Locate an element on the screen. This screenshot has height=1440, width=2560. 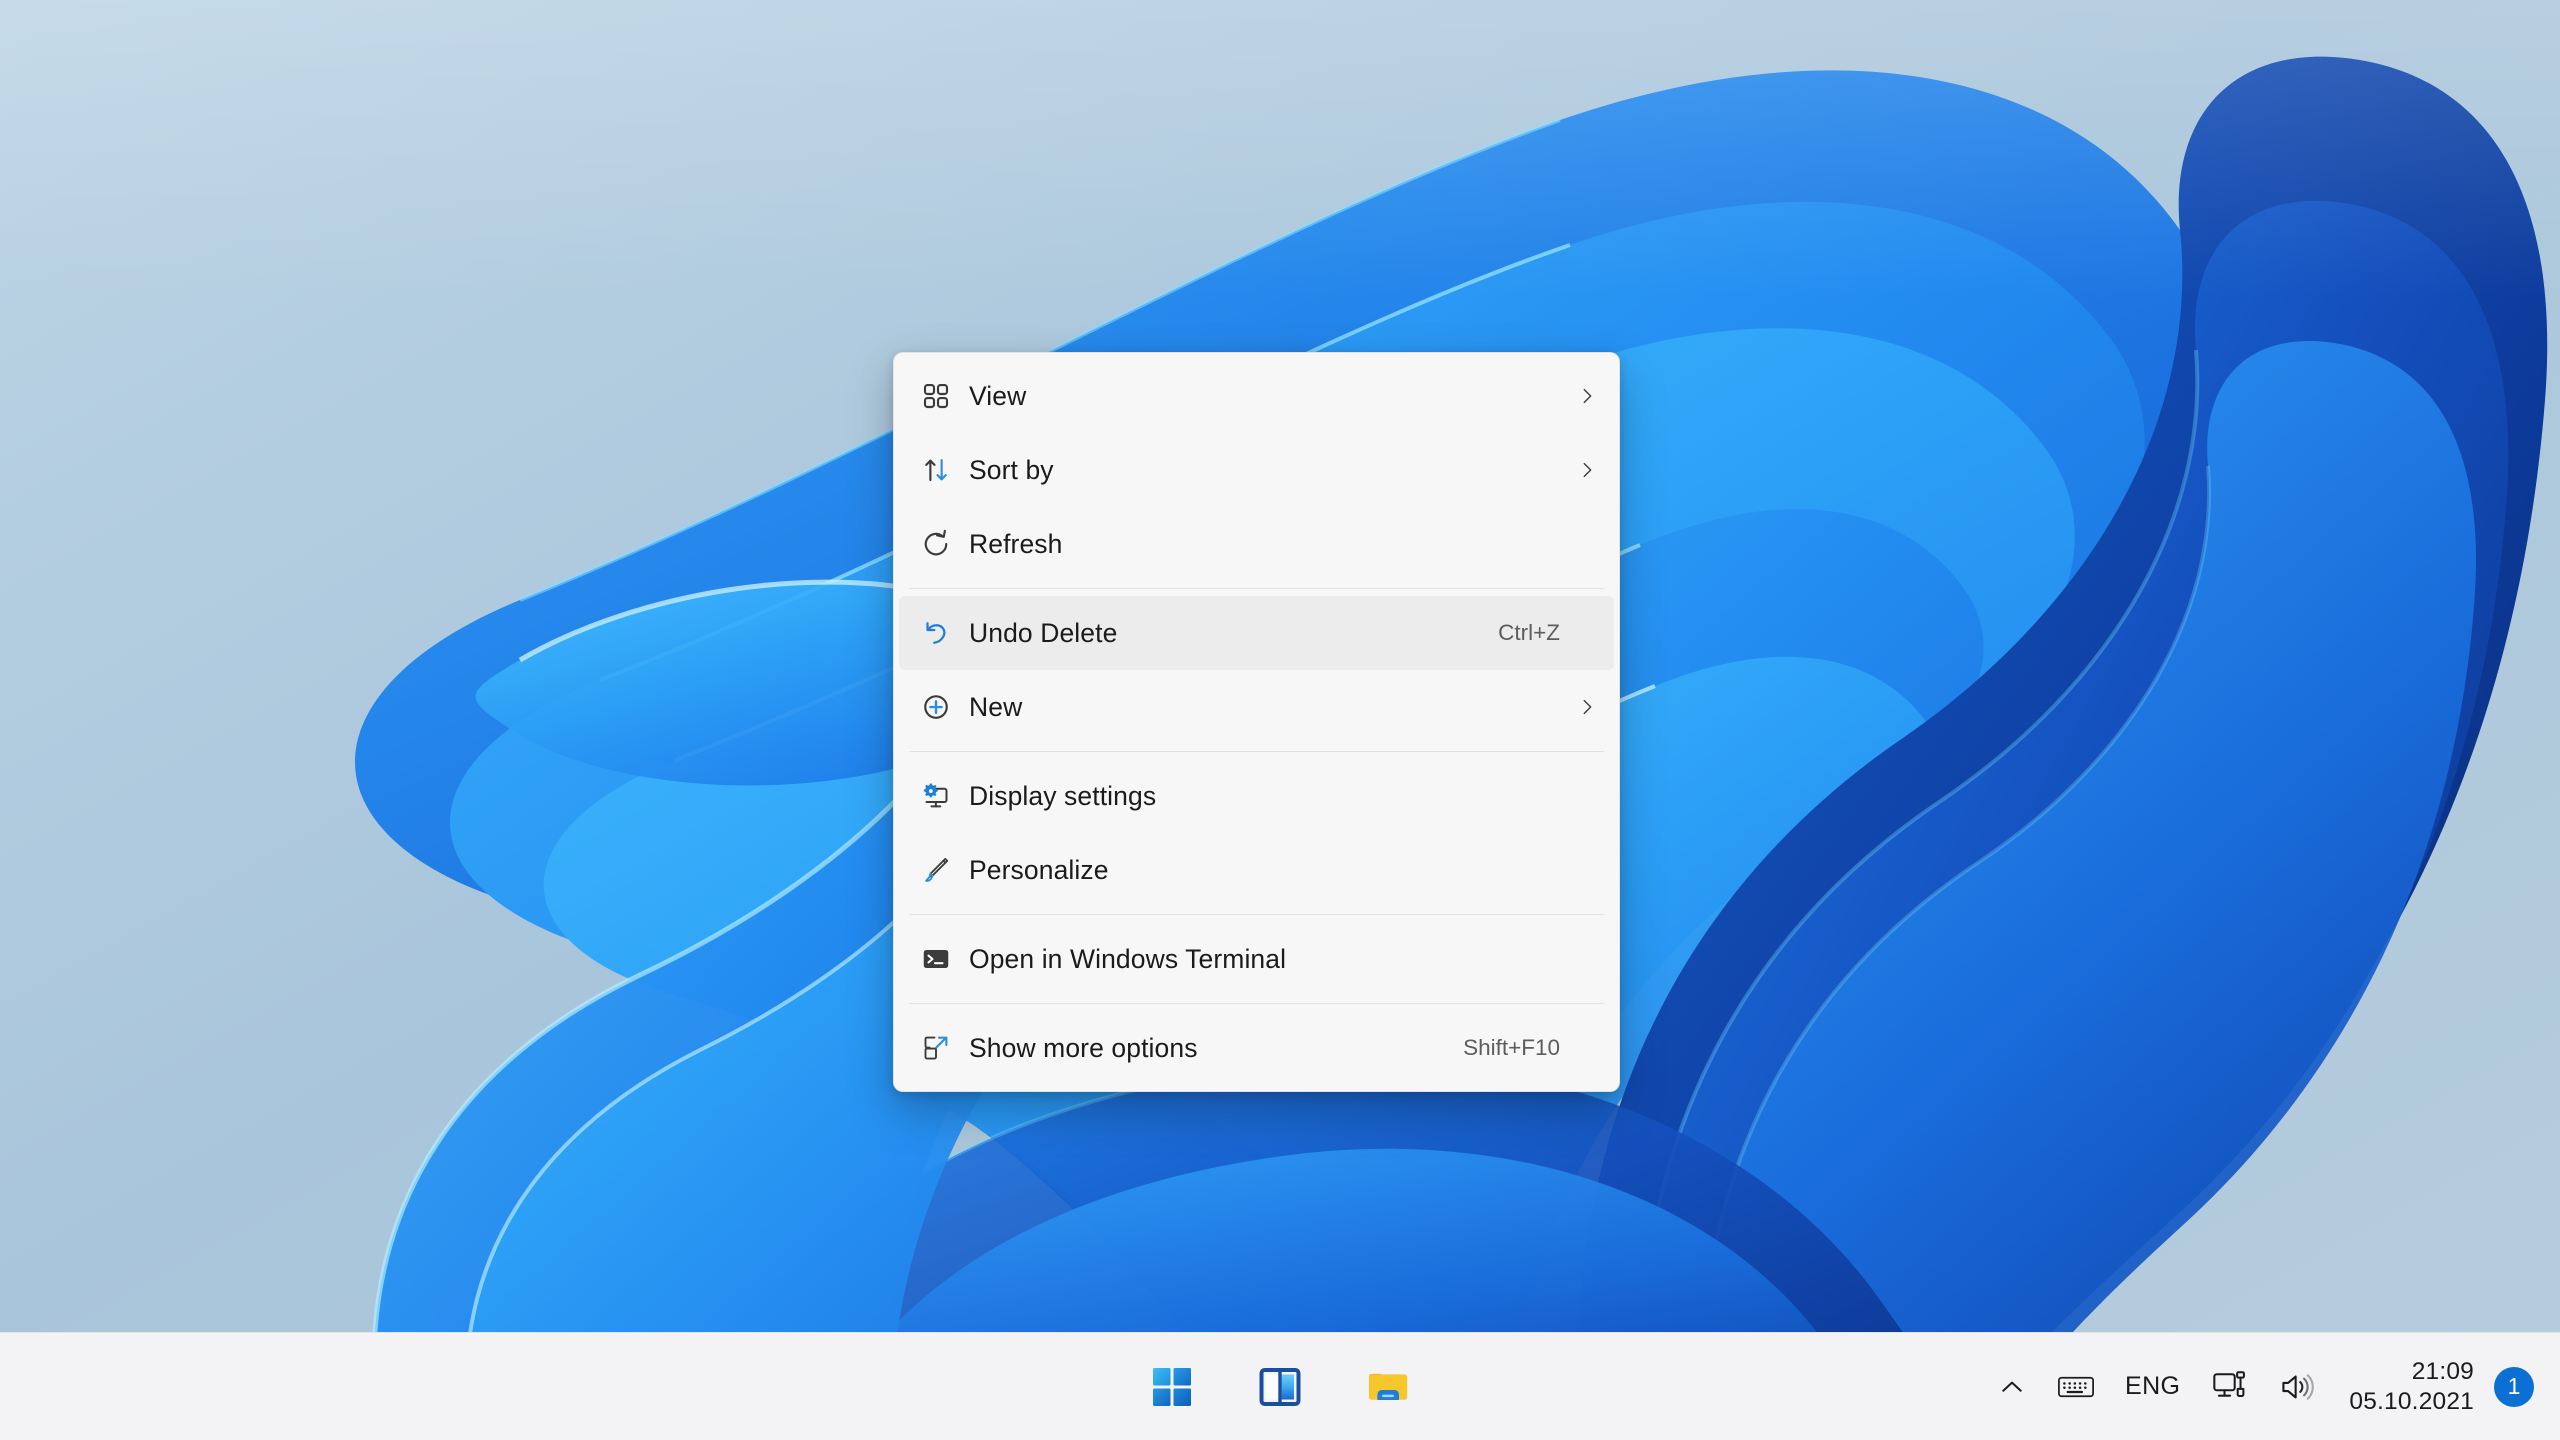
menu-item-label: New is located at coordinates (996, 706).